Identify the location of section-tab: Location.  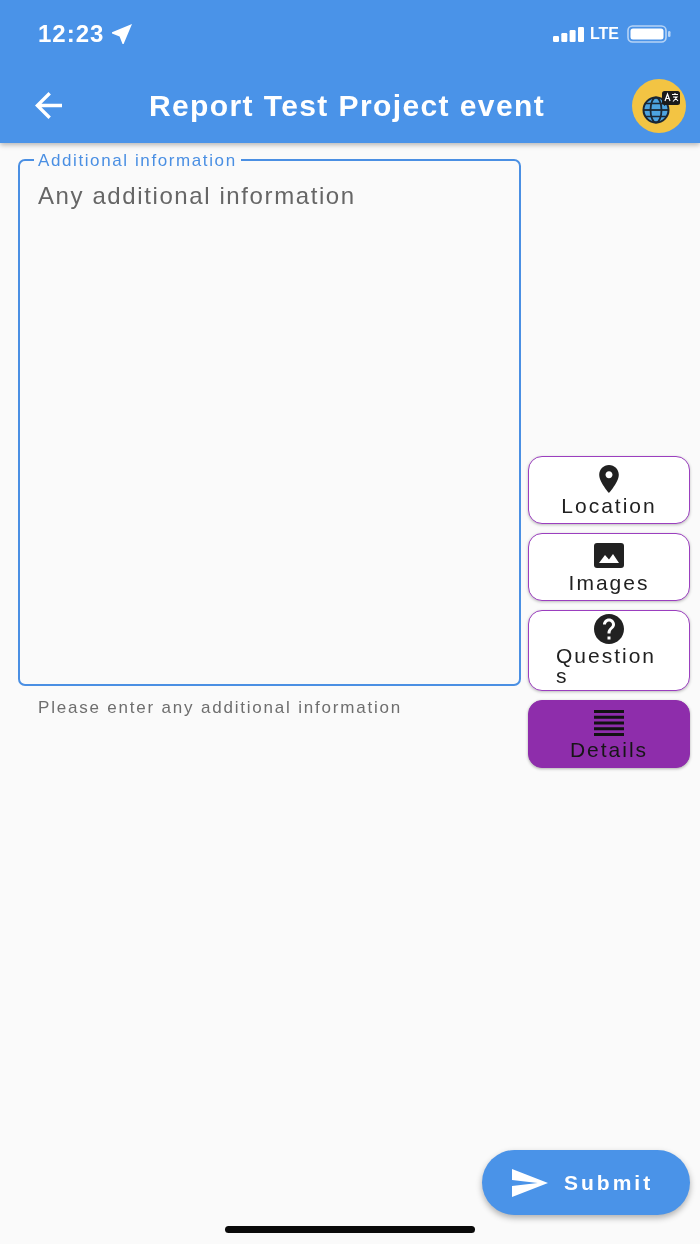
(609, 490).